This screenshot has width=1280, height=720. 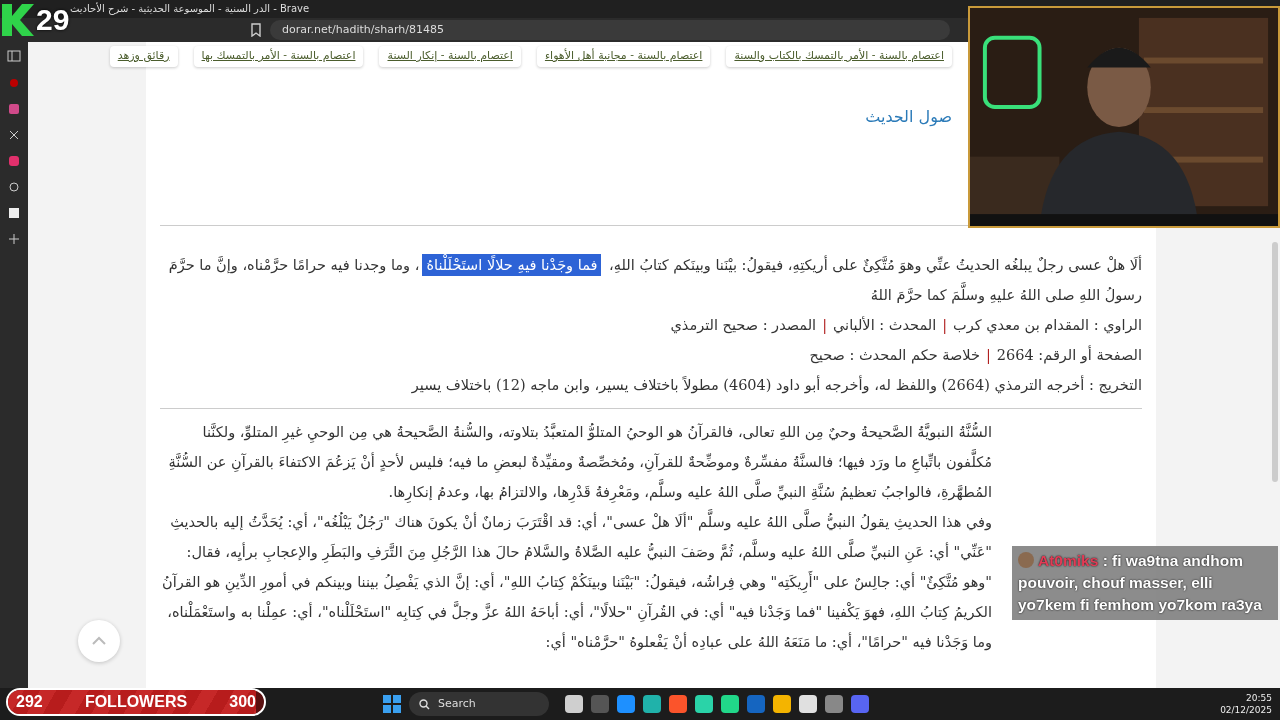 What do you see at coordinates (576, 581) in the screenshot?
I see `paragraph: وفي هذا الحديثِ يقولُ النبيُّ صلَّى اللهُ عليه وسلَّم "ألَا هلْ عسى"، أي: قد اقْتَرَبَ زمانٌ أنْ يكونَ هناك "رَجُلٌ يَبْلُغُه"، أي: يُحَدَّثُ إليه بالحديثِ "عَنِّي" أي: عَنِ النبيِّ صلَّى اللهُ عليه وسلَّم، ثُمَّ وصَفَ النبيُّ عليه الصَّلاةُ والسَّلامُ حالَ هذا الرَّجُلِ مِنَ التَّرَفِ والبَطَرِ والإعجابِ برأيِه، فقال: "وهو مُتَّكِئٌ" أي: جالِسٌ على "أَرِيكَتِه" وهي فِراشُه، فيقولُ: "بَيْنَنا وبينَكُمْ كِتابُ اللهِ"، أي: إنَّ الذي يَفْصِلُ بيننا وبينكم في أمورِ الدِّينِ هو القرآنُ الكريمُ كِتابُ اللهِ، فهوَ يَكْفينا "فما وَجَدْنا فيه" أي: في القُرآنِ "حلالًا"، أي: أباحَهُ اللهُ عزَّ وجلَّ في كِتابِه "استَحْلَلْناه"، أي: عمِلْنا به واستَعْمَلْناه، وما وَجَدْنا فيه "حرامًا"، أي: ما مَنَعَهُ اللهُ على عبادِه أنْ يَفْعلوهُ "حرَّمْناه" أي:` at bounding box center [576, 581].